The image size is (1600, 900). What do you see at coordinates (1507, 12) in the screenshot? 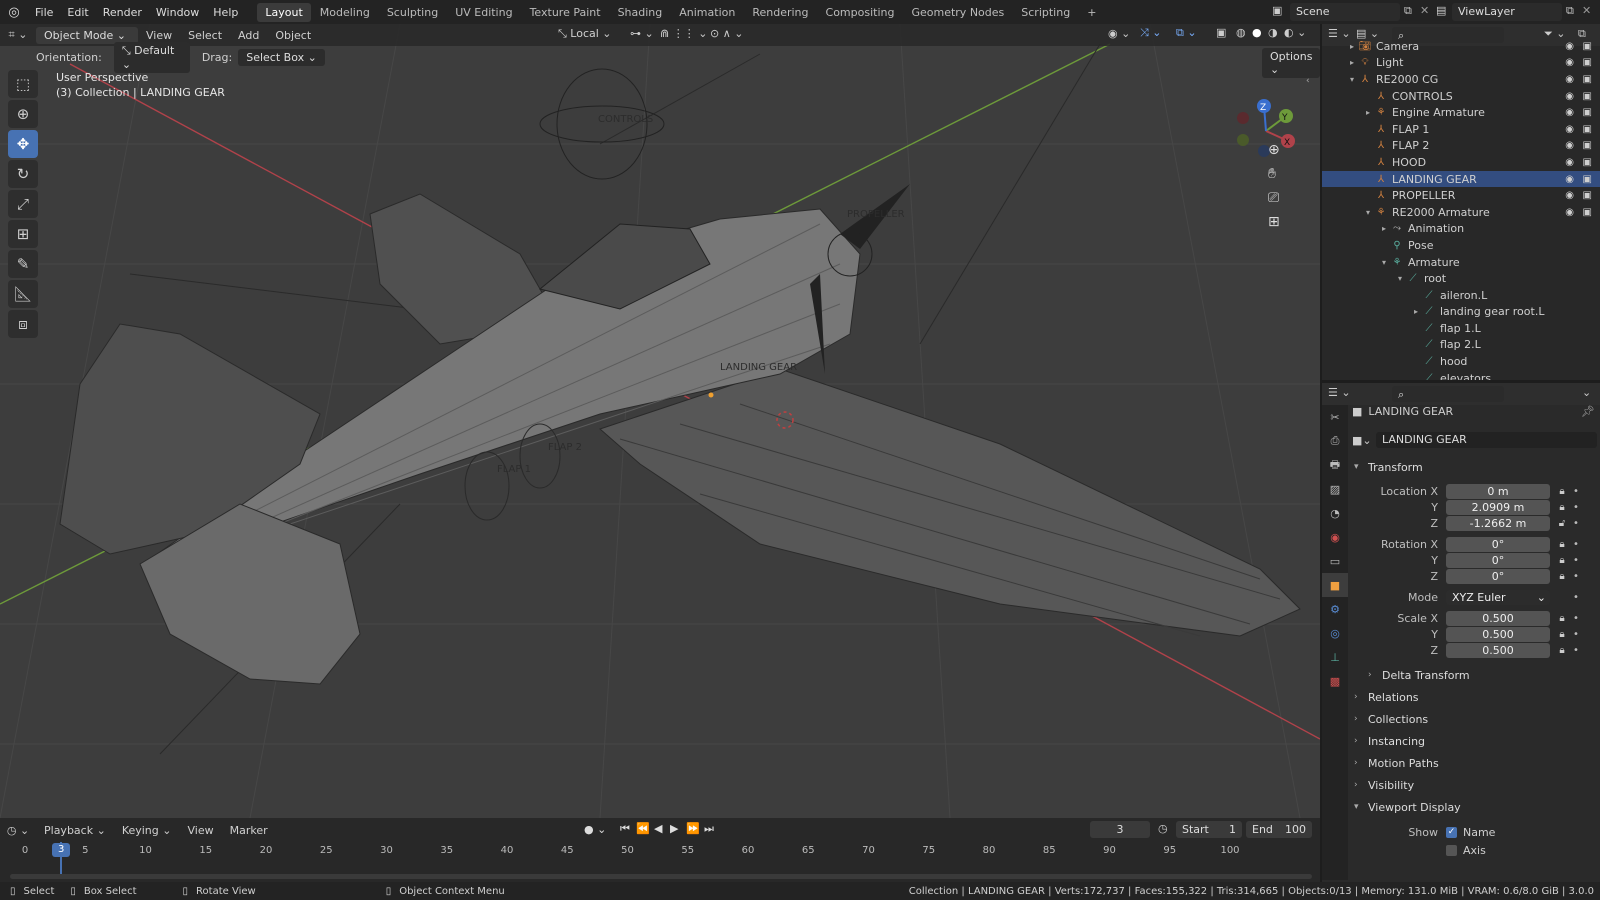
I see `view-layer-field: ViewLayer` at bounding box center [1507, 12].